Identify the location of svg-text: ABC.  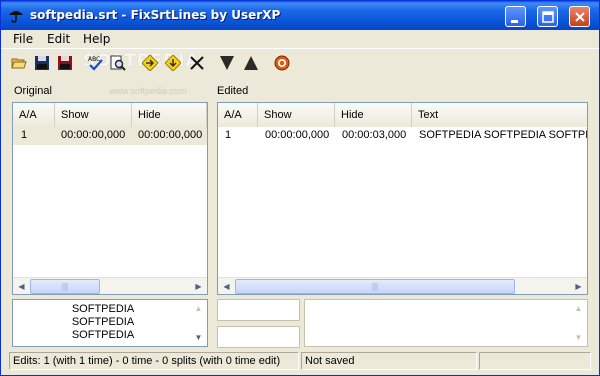
(94, 59).